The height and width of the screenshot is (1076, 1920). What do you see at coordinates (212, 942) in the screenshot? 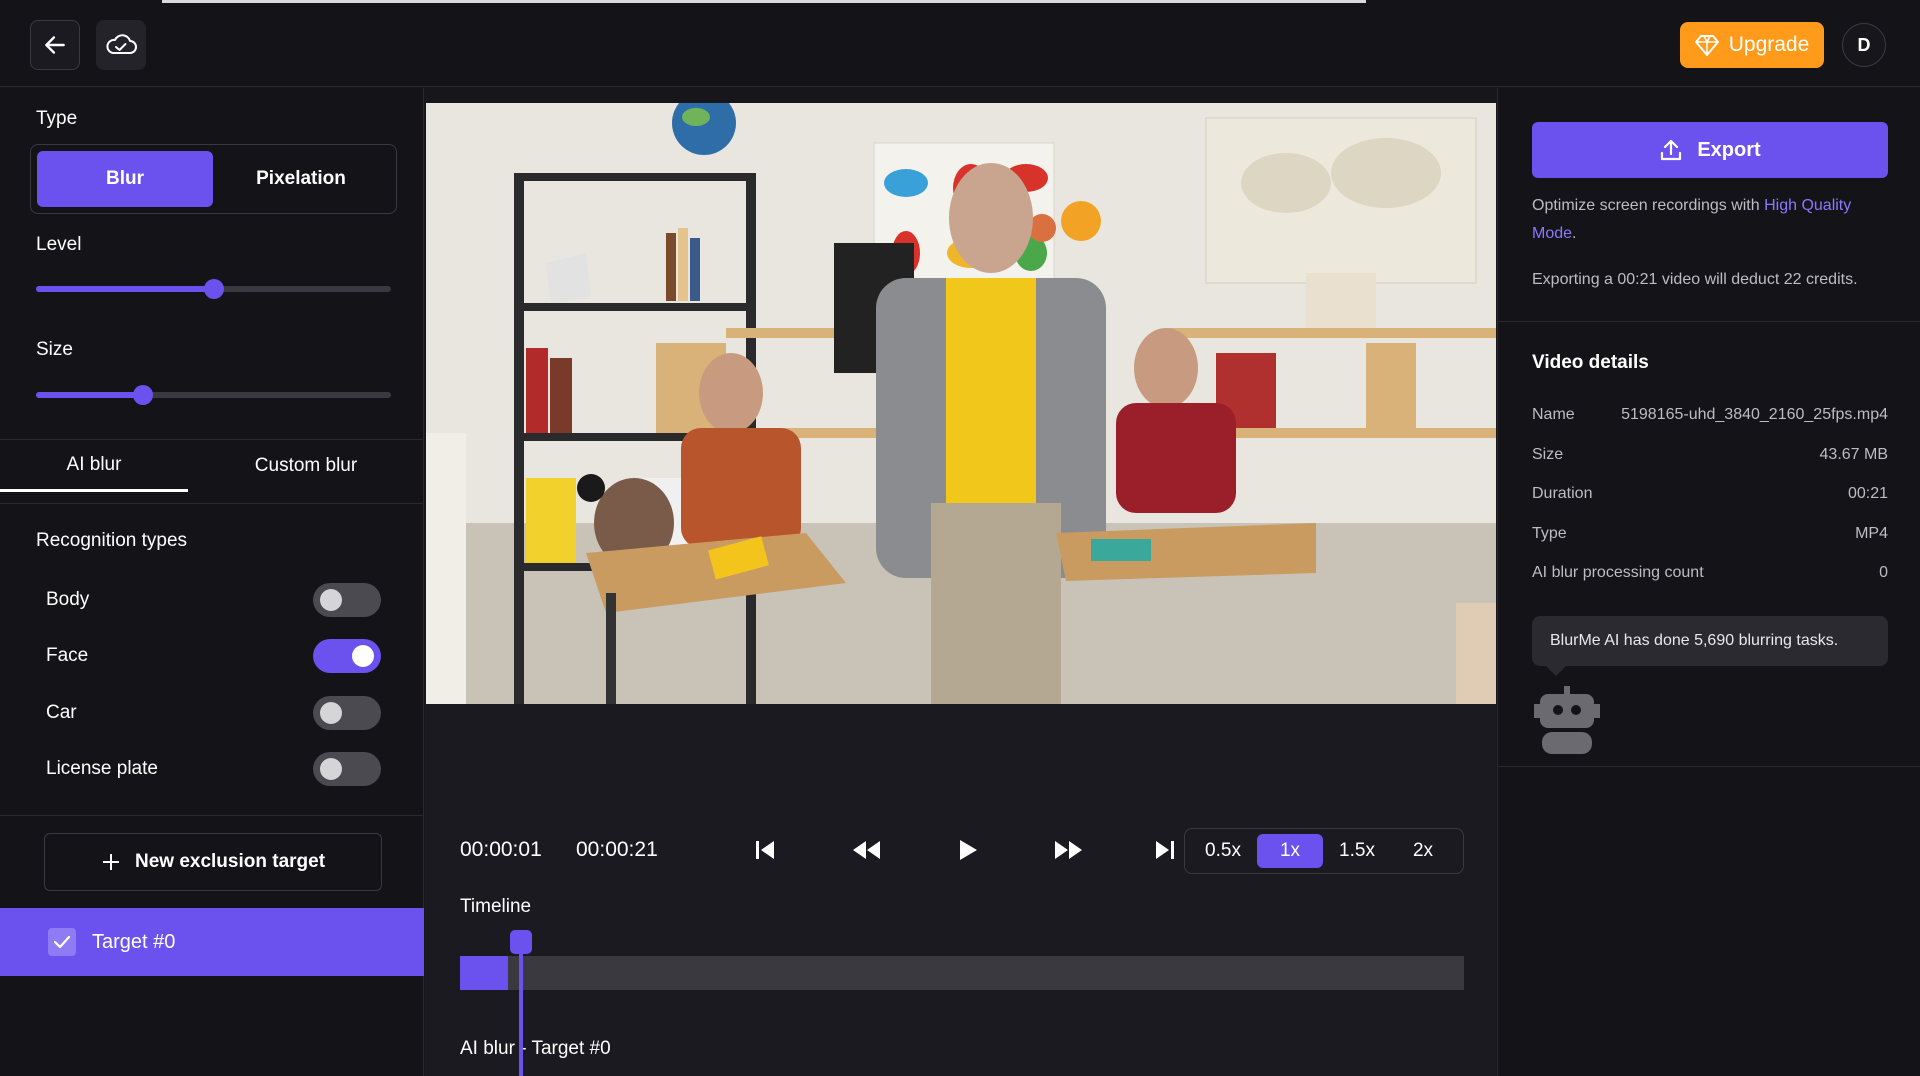
I see `target-item: Target #0` at bounding box center [212, 942].